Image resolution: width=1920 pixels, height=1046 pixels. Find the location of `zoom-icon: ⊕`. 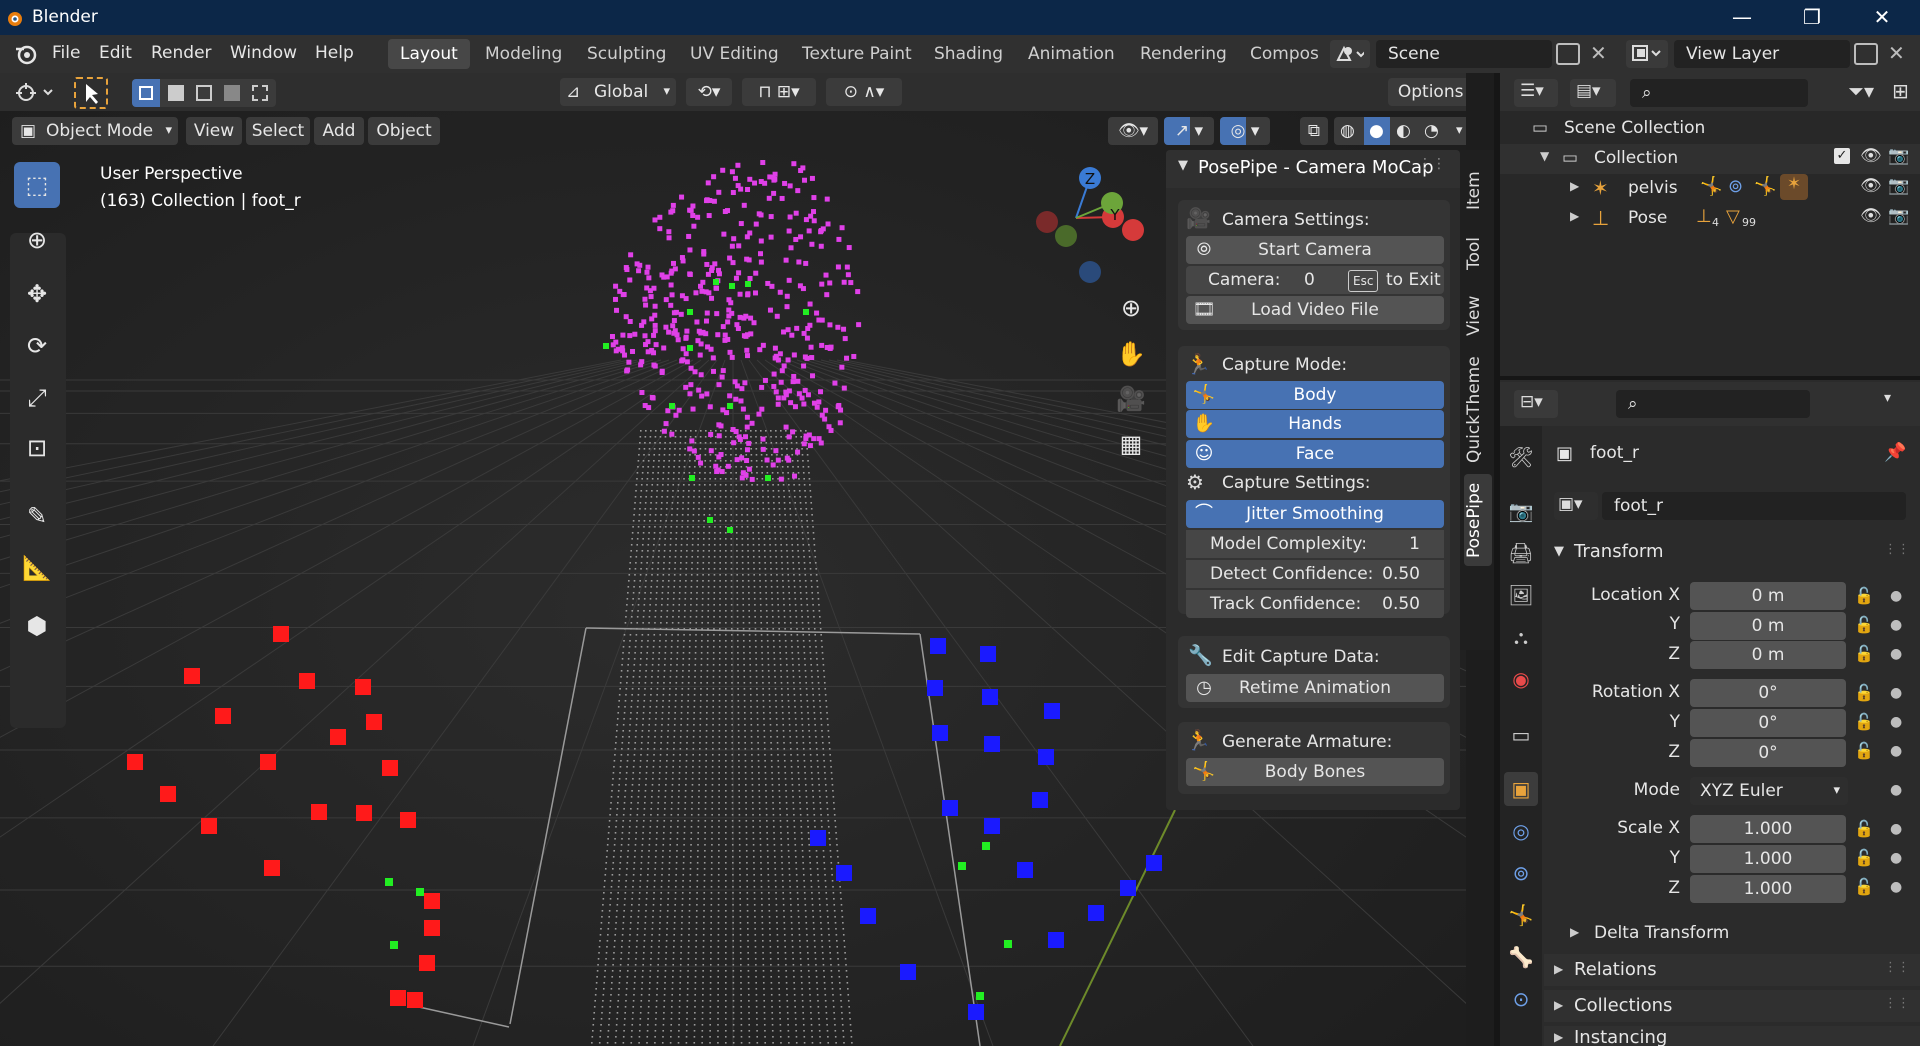

zoom-icon: ⊕ is located at coordinates (1131, 308).